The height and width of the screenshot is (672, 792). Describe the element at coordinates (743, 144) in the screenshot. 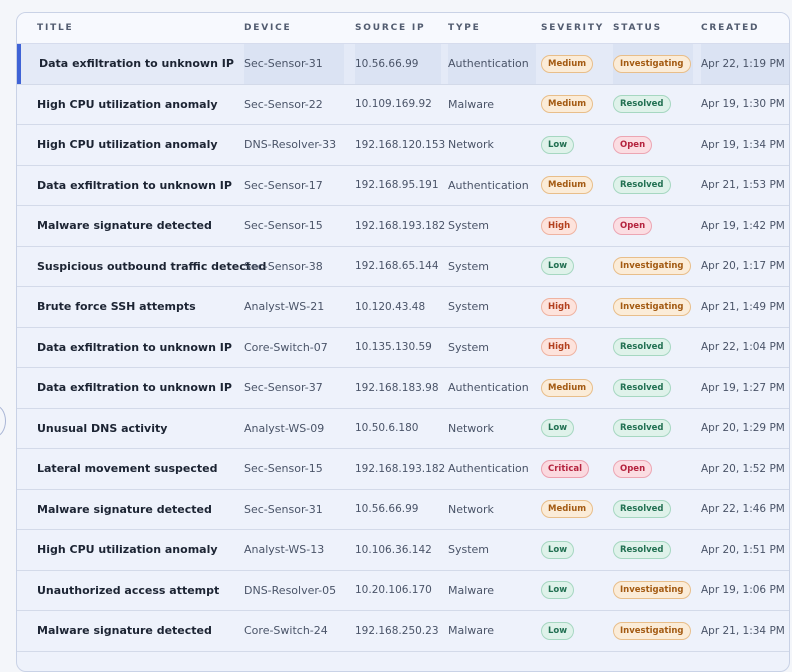

I see `created-timestamp: Apr 19, 1:34 PM` at that location.